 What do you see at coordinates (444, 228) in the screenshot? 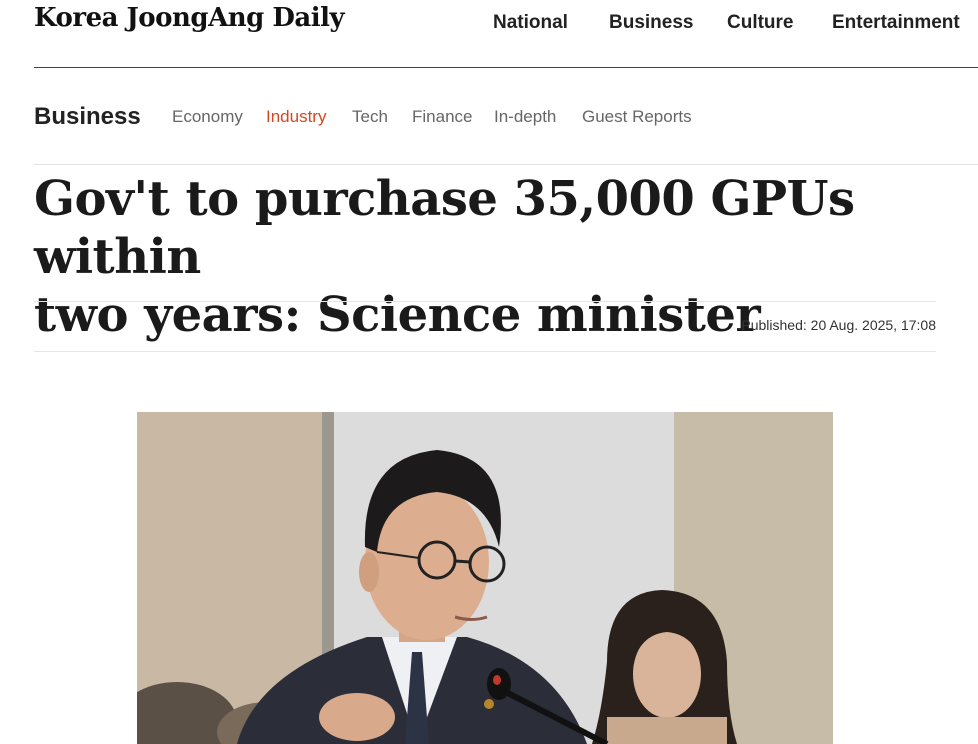
I see `headline-line-1: Gov't to purchase 35,000 GPUs within` at bounding box center [444, 228].